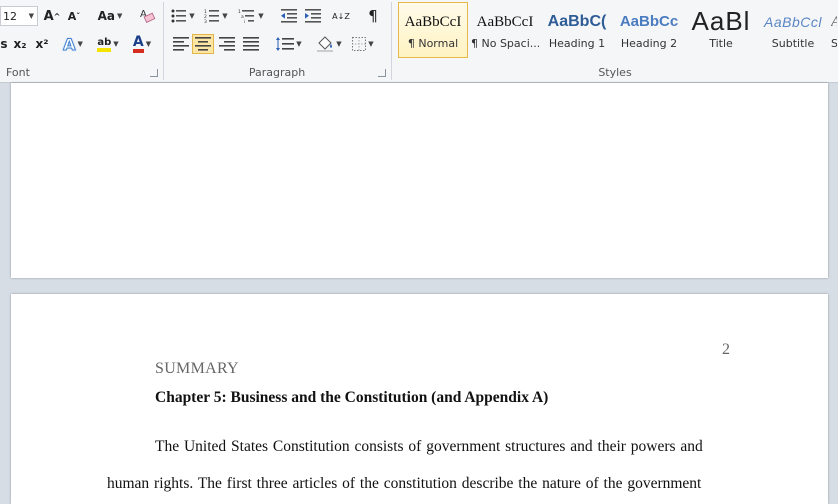  What do you see at coordinates (721, 21) in the screenshot?
I see `style-sample: AaBl` at bounding box center [721, 21].